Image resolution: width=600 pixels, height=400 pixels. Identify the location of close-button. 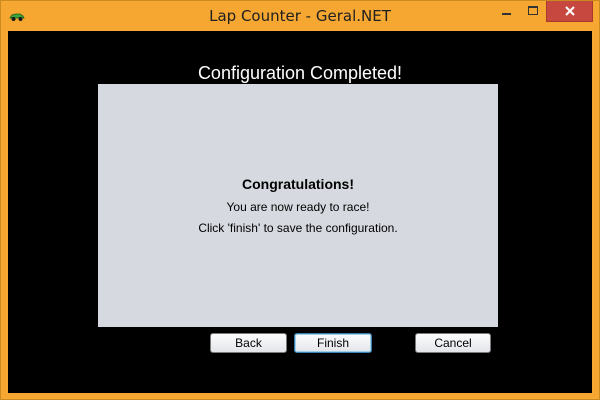
(569, 11).